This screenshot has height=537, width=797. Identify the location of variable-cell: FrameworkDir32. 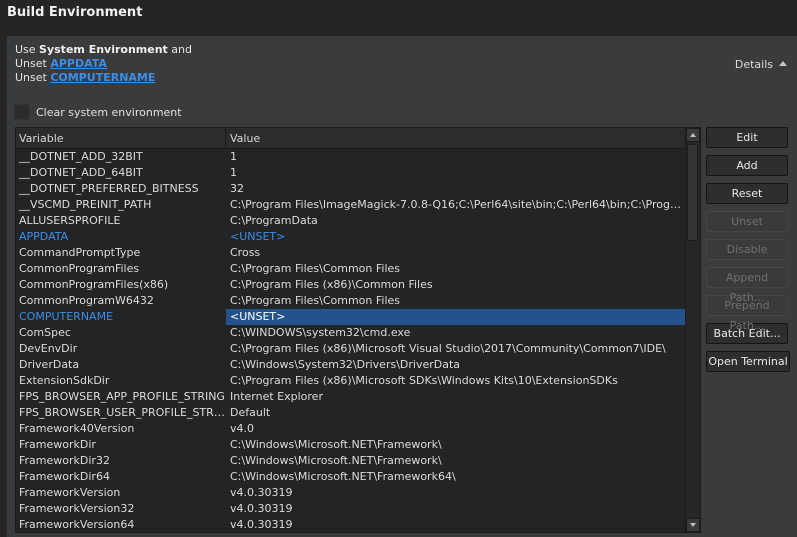
(121, 461).